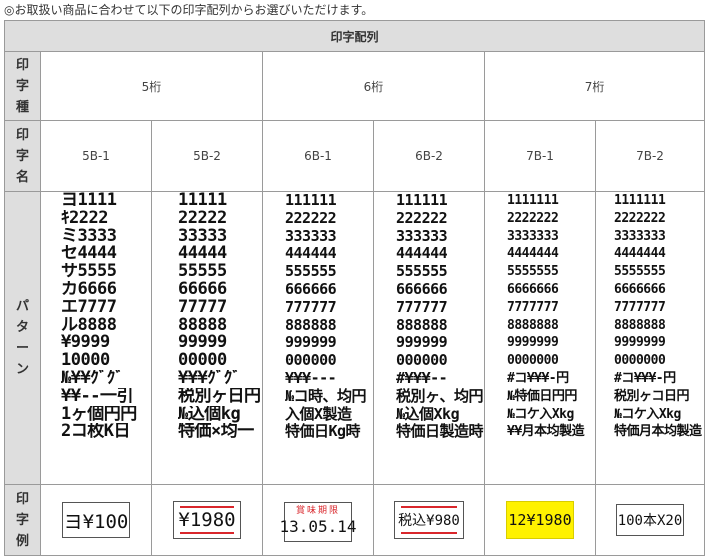 This screenshot has height=557, width=707. Describe the element at coordinates (202, 236) in the screenshot. I see `pattern-line: 33333` at that location.